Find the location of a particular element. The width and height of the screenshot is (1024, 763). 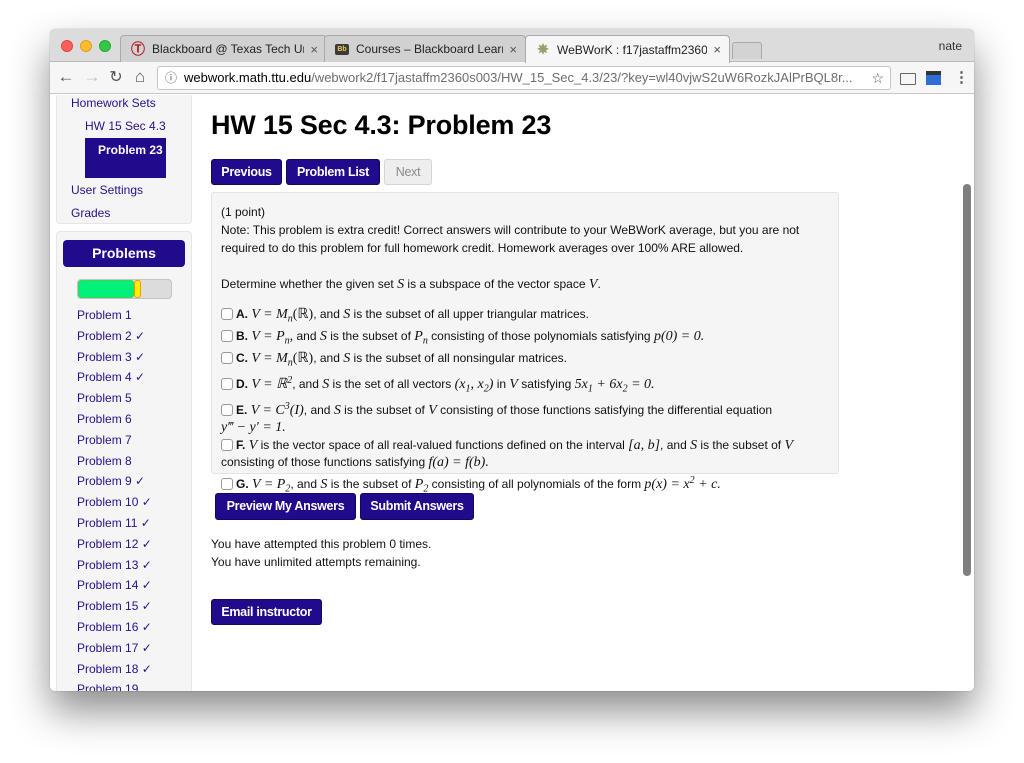

problem-list-item: Problem 15 ✓ is located at coordinates (114, 609).